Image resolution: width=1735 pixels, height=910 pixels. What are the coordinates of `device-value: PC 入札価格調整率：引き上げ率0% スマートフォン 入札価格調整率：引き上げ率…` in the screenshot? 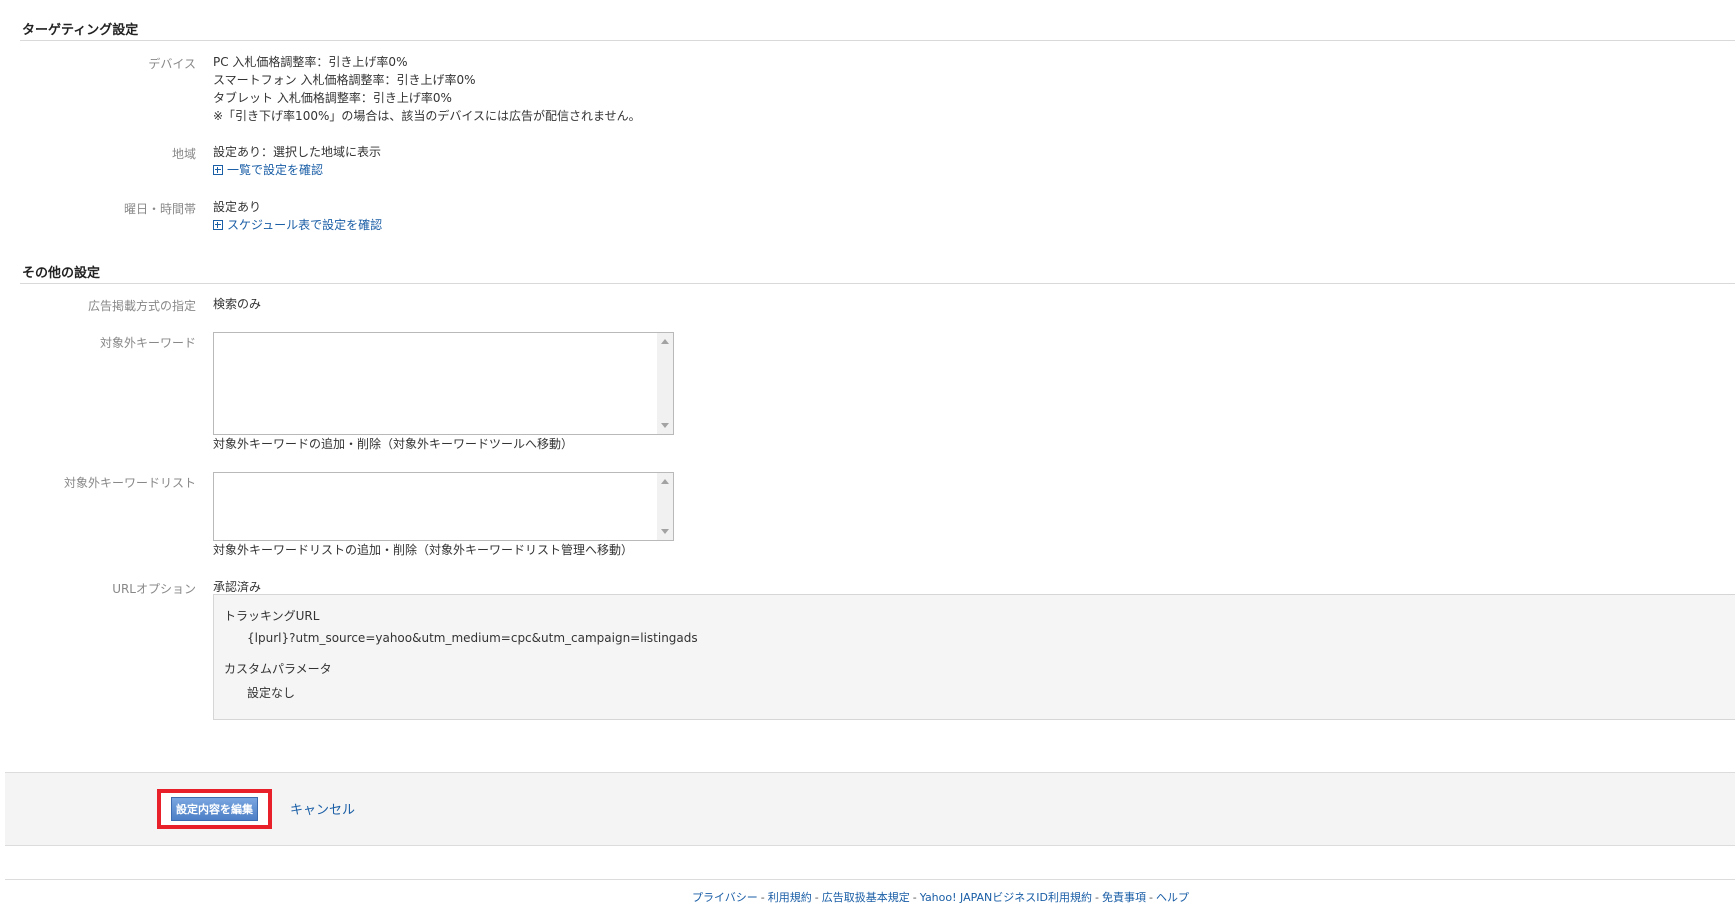 It's located at (427, 89).